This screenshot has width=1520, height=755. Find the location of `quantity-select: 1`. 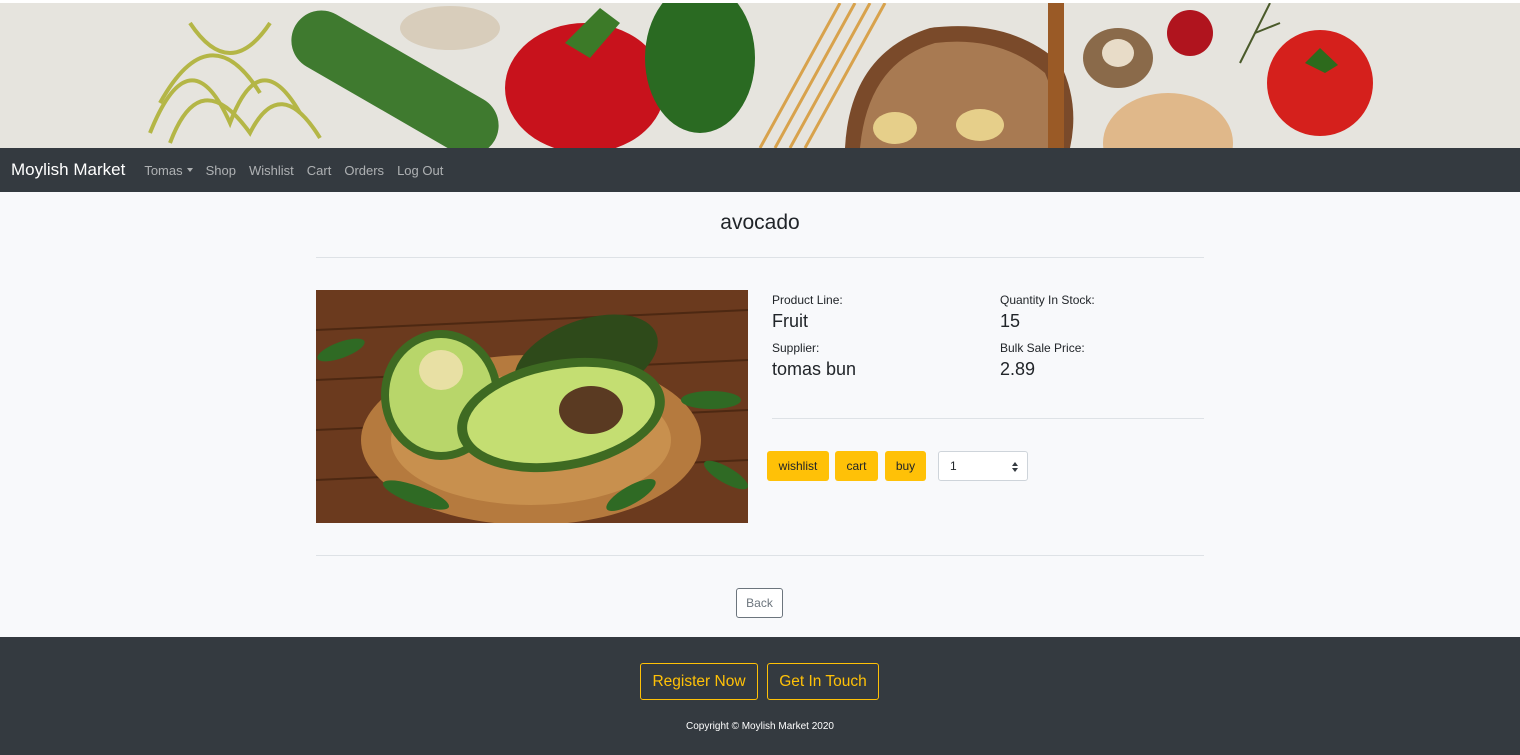

quantity-select: 1 is located at coordinates (983, 466).